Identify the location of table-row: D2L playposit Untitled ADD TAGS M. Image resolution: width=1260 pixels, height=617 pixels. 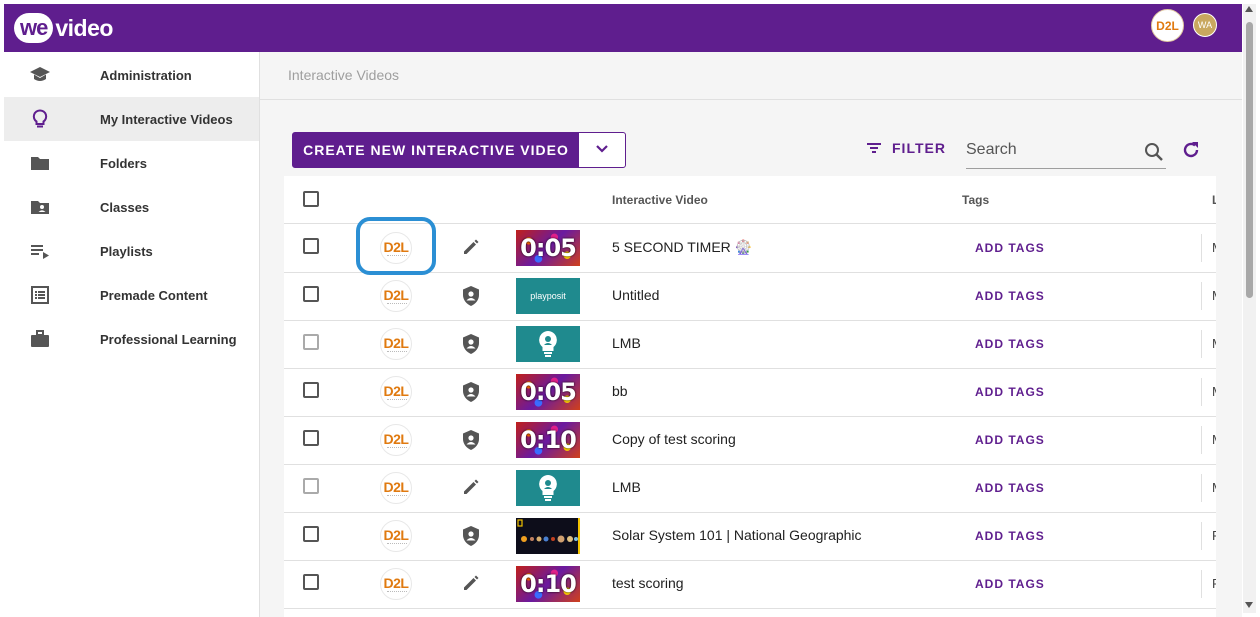
(750, 296).